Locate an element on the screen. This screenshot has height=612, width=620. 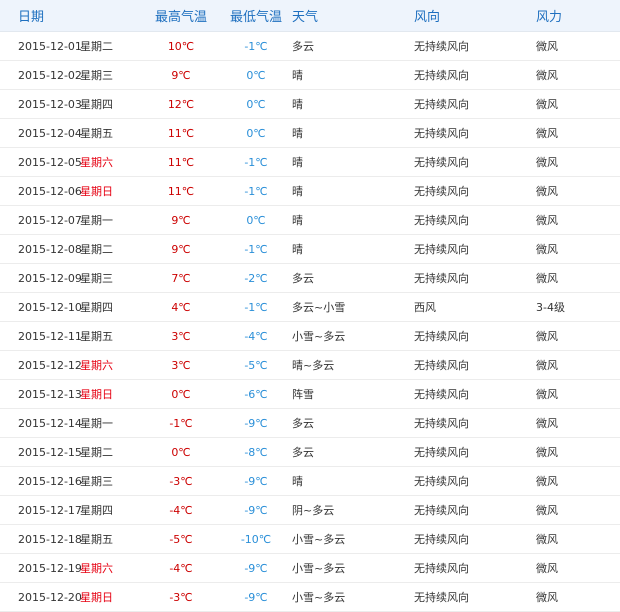
date-text: 2015-12-20 is located at coordinates (50, 597).